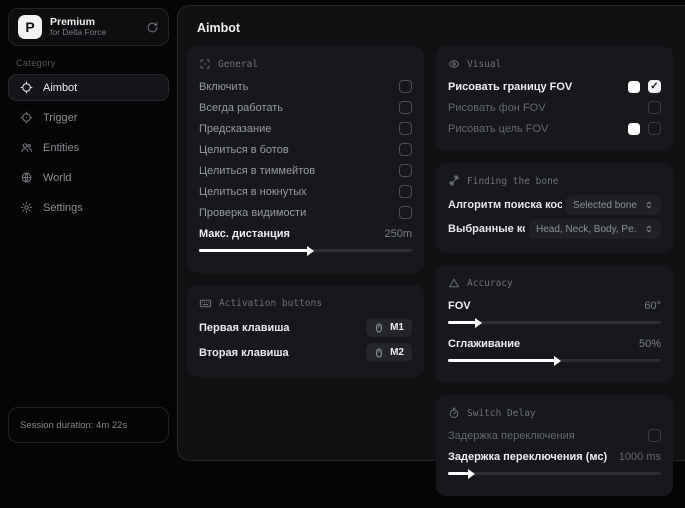  I want to click on toggle-label: Всегда работать, so click(241, 107).